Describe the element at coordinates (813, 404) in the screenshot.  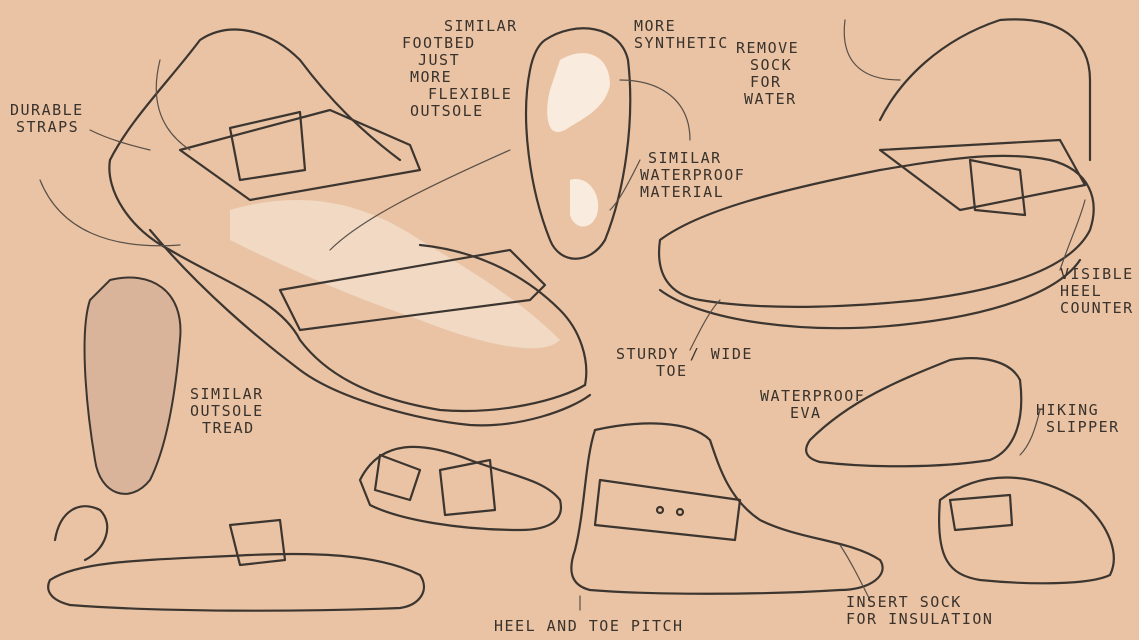
I see `note-waterproof-eva: WATERPROOF EVA` at that location.